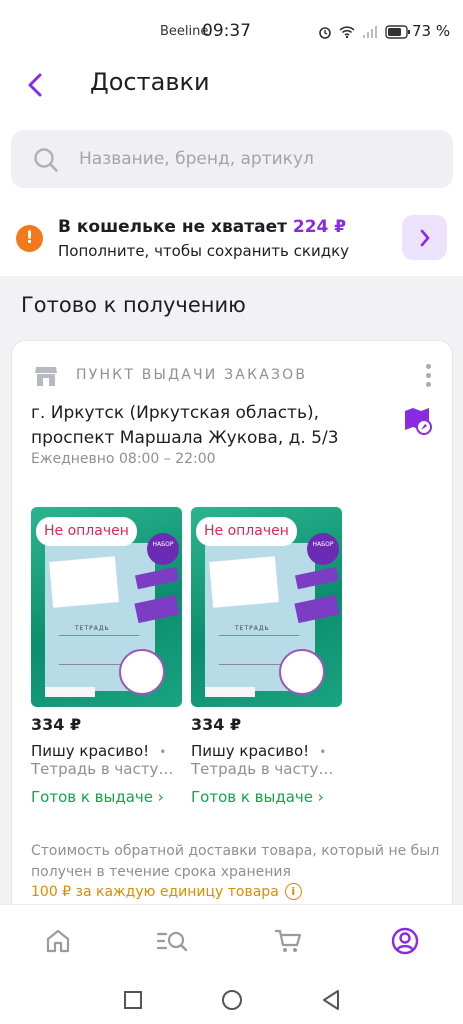 The image size is (463, 1024). Describe the element at coordinates (231, 90) in the screenshot. I see `header: Доставки` at that location.